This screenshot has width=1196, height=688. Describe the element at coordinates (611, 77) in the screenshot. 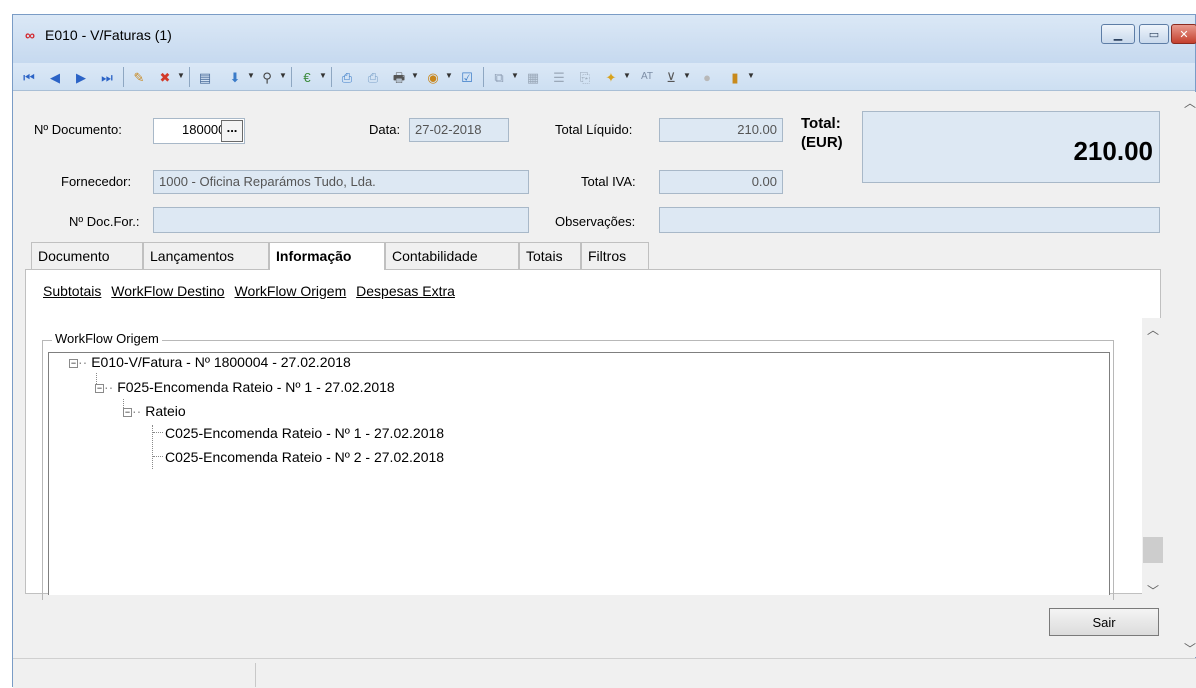

I see `magic-button: ✦` at that location.